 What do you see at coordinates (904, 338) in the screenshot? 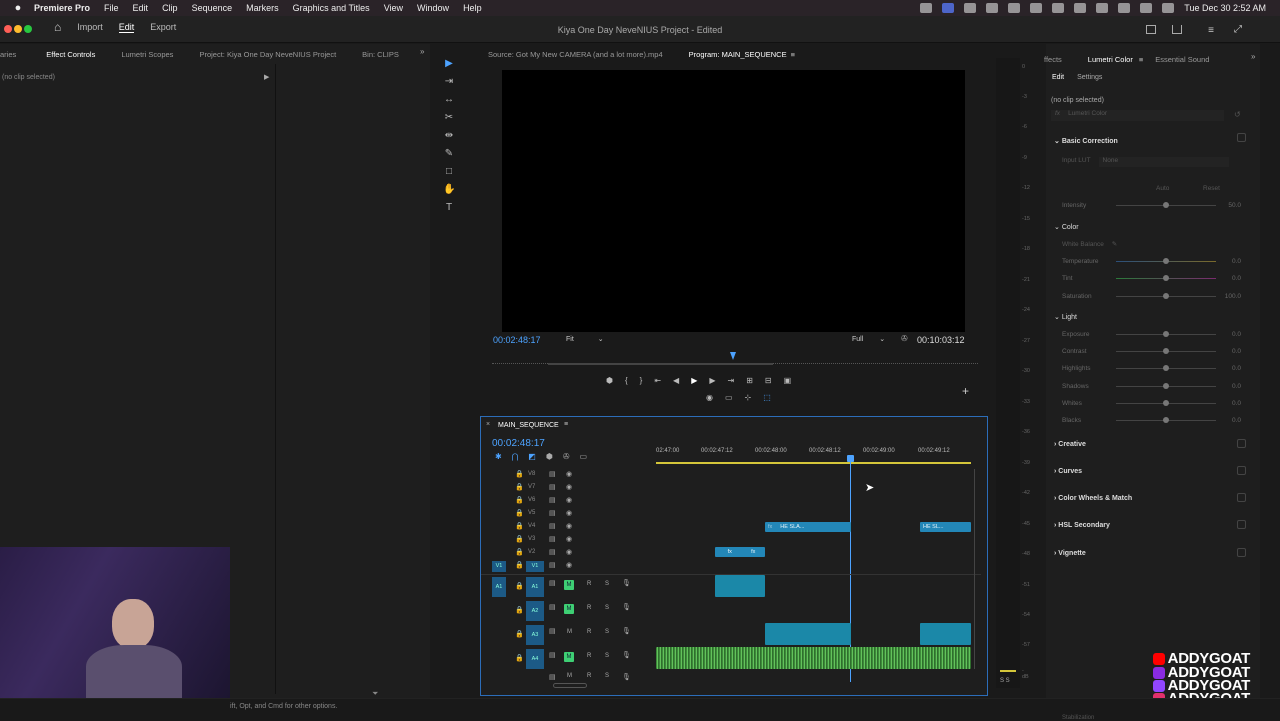
I see `settings-wrench-icon: ✇` at bounding box center [904, 338].